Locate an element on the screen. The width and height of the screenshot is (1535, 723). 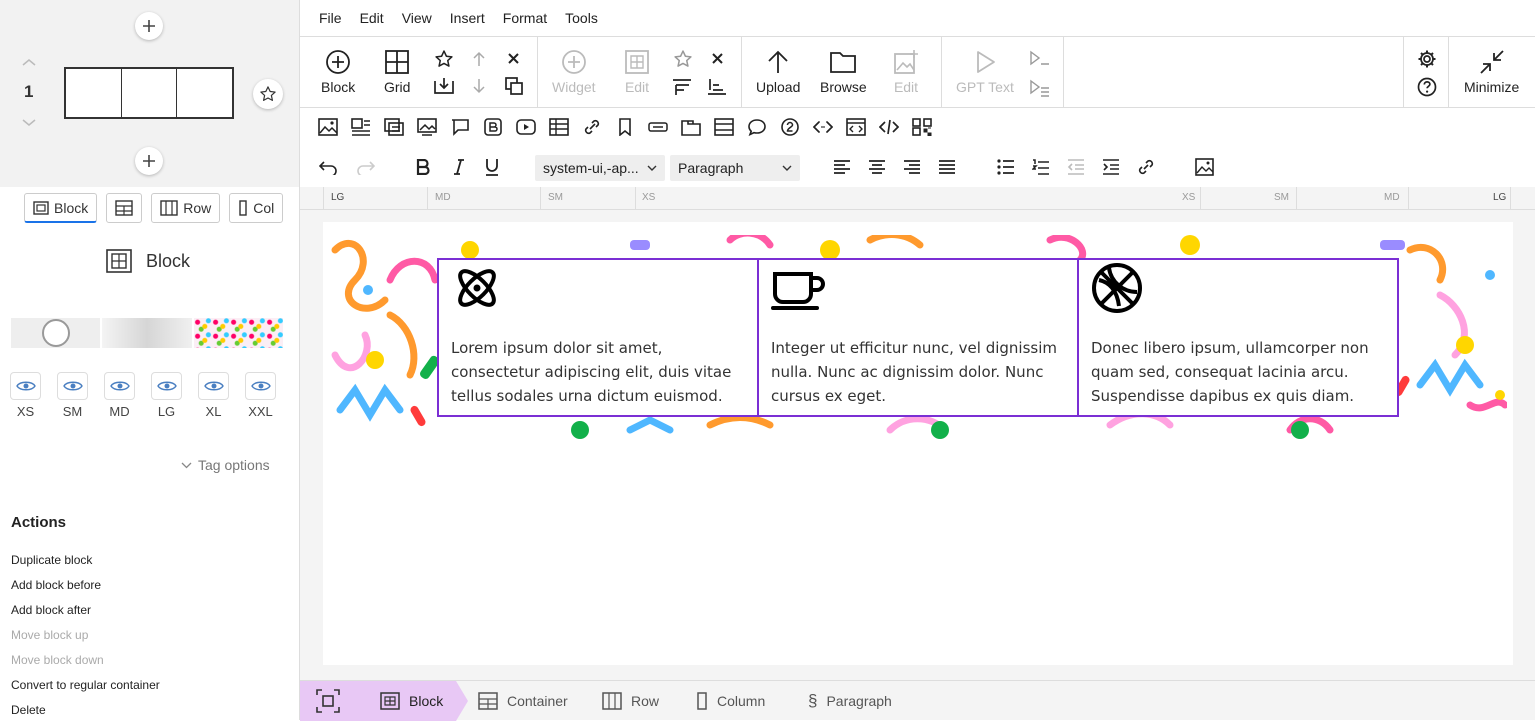
indent-icon is located at coordinates (1111, 167).